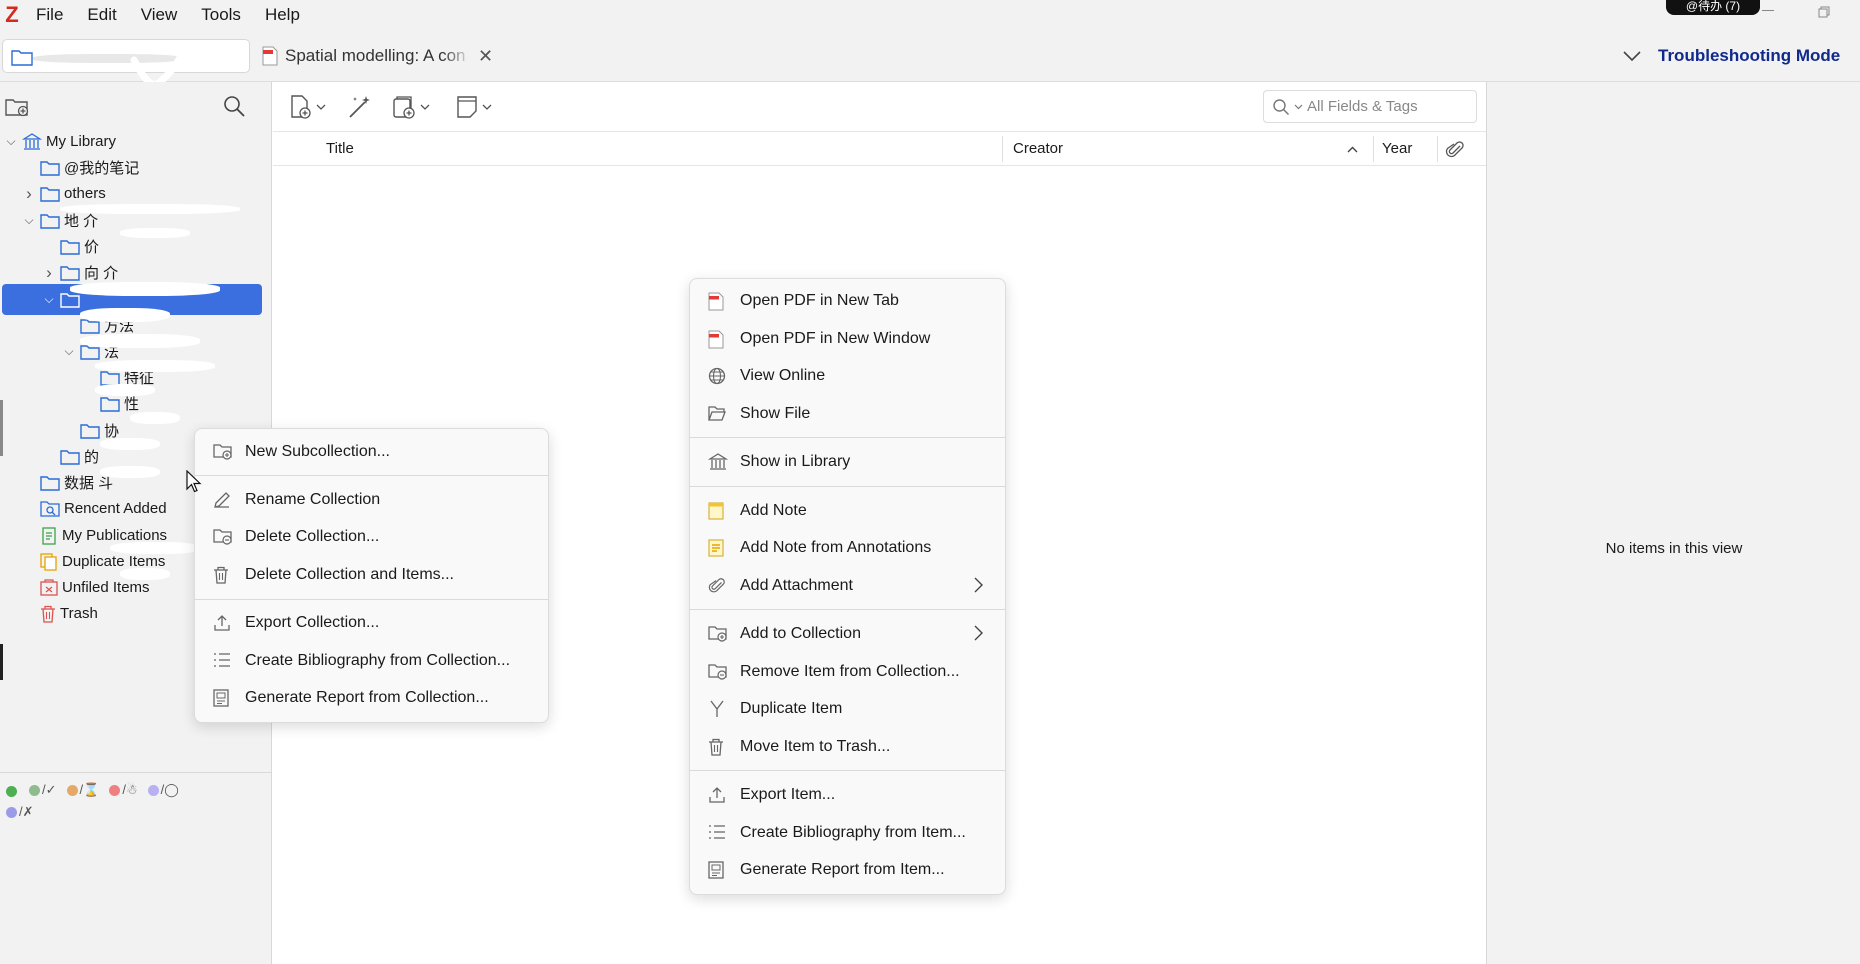 Image resolution: width=1860 pixels, height=964 pixels. What do you see at coordinates (718, 634) in the screenshot?
I see `add-to-collection-icon` at bounding box center [718, 634].